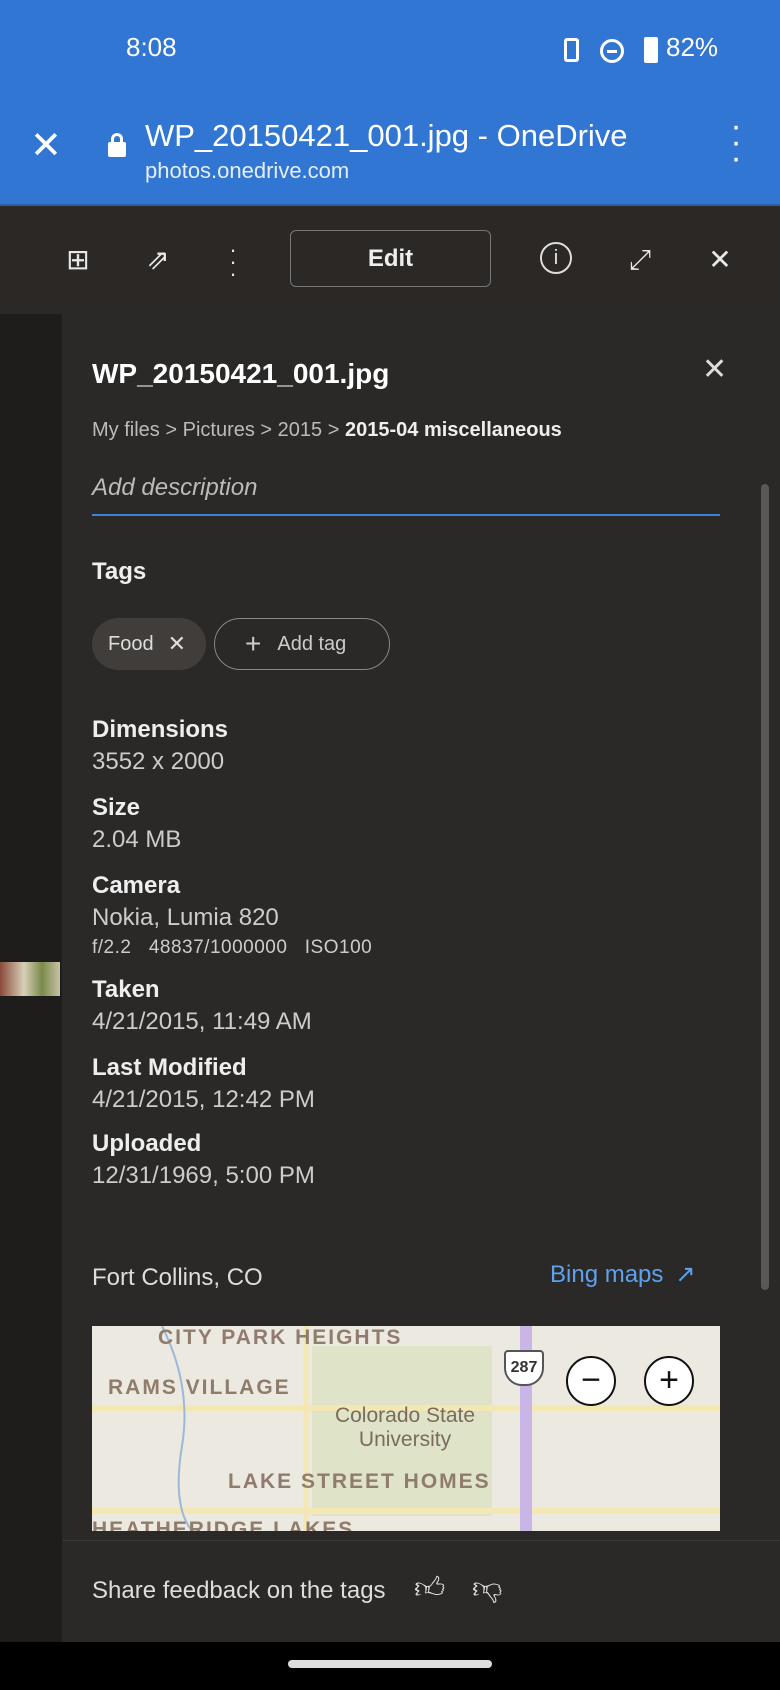  What do you see at coordinates (175, 487) in the screenshot?
I see `description-placeholder: Add description` at bounding box center [175, 487].